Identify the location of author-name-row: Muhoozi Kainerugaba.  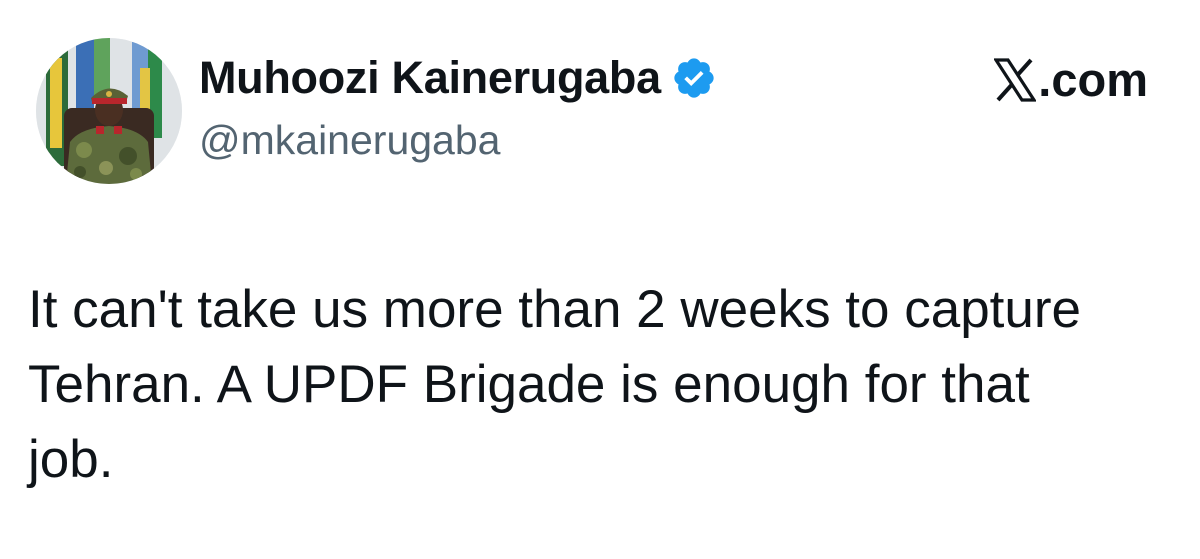
(458, 78).